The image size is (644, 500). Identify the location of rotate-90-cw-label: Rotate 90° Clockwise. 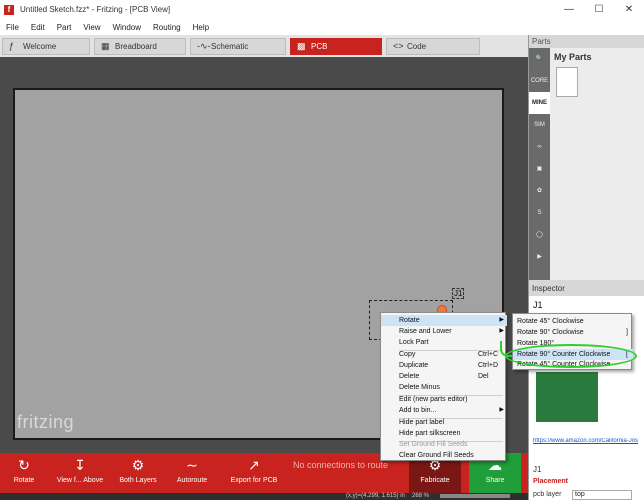
(550, 332).